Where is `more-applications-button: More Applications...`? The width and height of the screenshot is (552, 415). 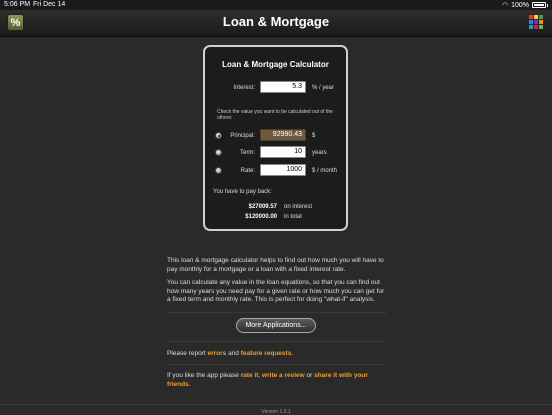 more-applications-button: More Applications... is located at coordinates (276, 325).